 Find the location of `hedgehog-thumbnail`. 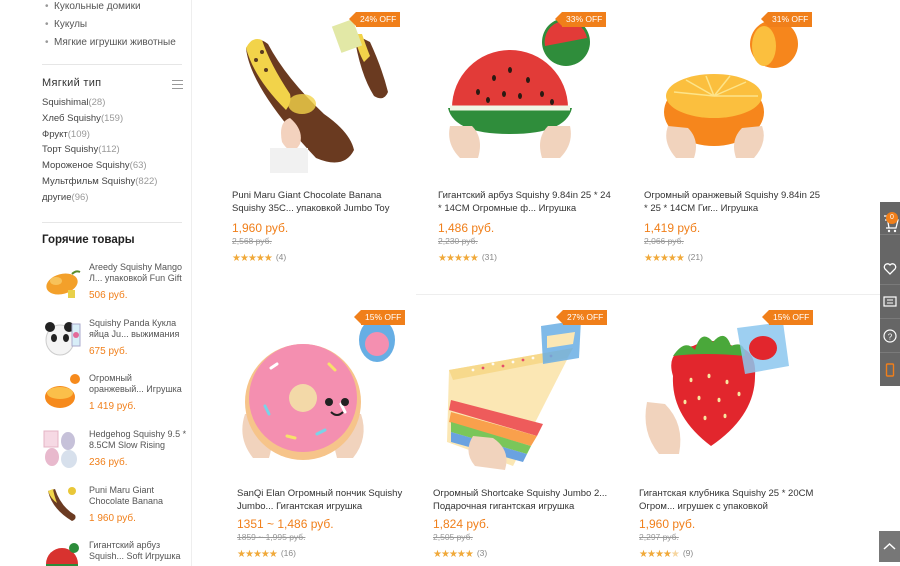

hedgehog-thumbnail is located at coordinates (62, 449).